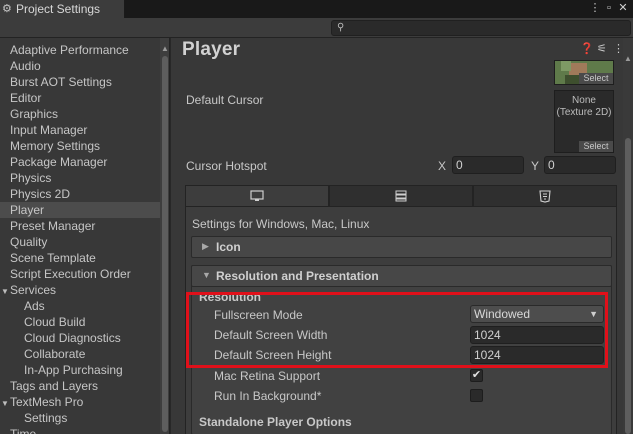 This screenshot has height=434, width=633. I want to click on sidebar-item-label: Package Manager, so click(59, 162).